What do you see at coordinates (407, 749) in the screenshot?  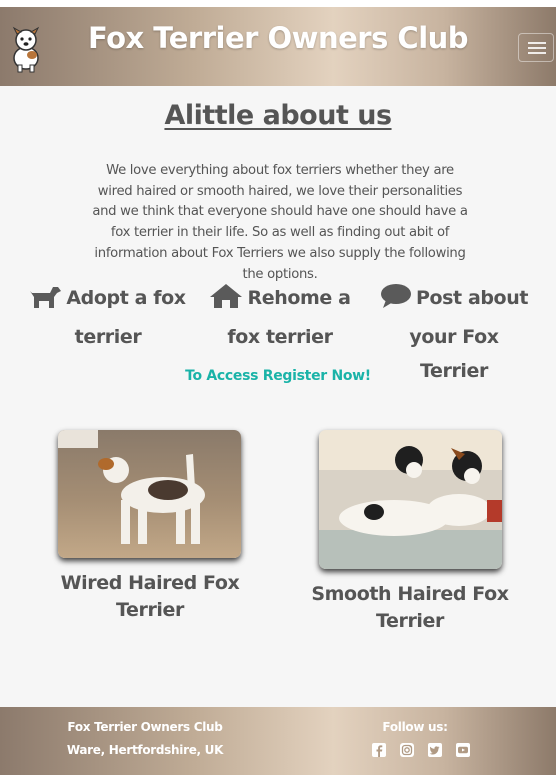 I see `instagram-icon` at bounding box center [407, 749].